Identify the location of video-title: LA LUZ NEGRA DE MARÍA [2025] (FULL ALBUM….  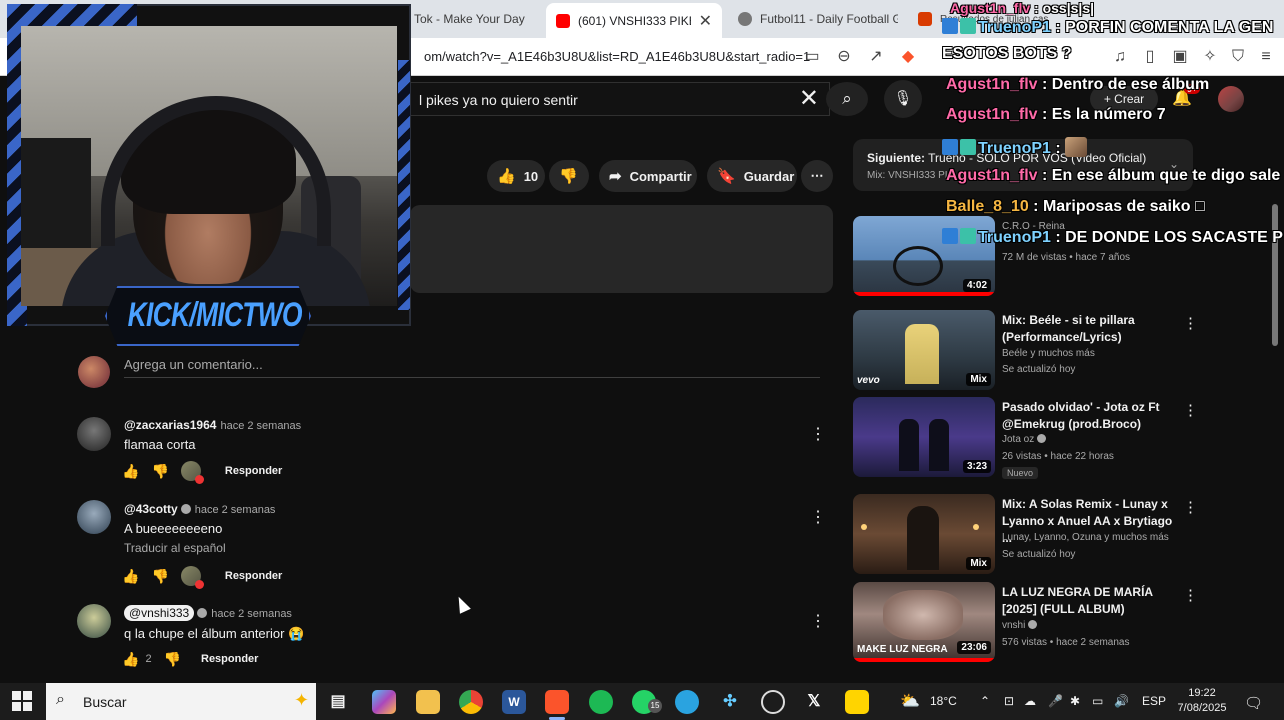
(1092, 601).